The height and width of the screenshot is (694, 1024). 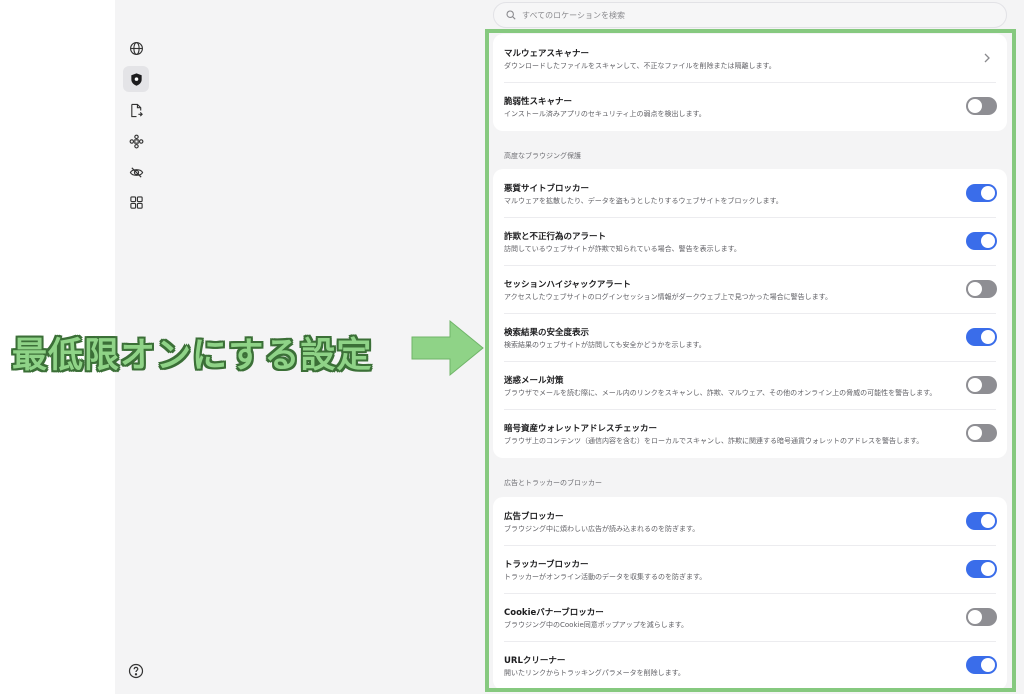 What do you see at coordinates (750, 15) in the screenshot?
I see `search-bar: すべてのロケーションを検索` at bounding box center [750, 15].